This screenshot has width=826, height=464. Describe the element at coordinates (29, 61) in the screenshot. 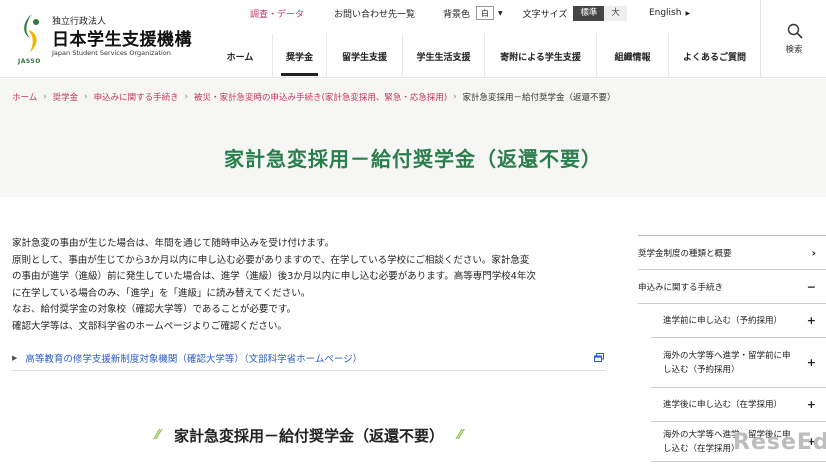

I see `logo-mark-text: JASSO` at that location.